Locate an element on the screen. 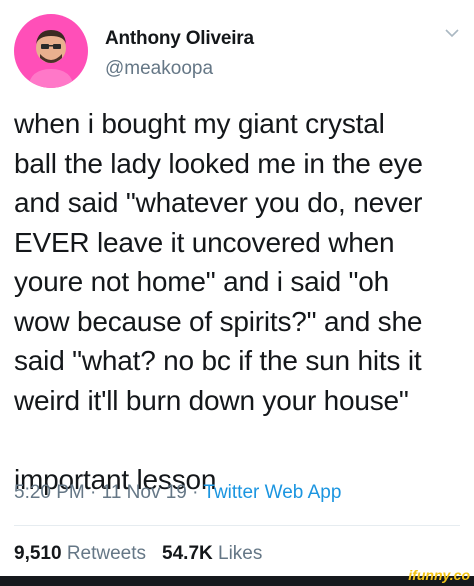 Image resolution: width=474 pixels, height=586 pixels. retweets-stat: 9,510 Retweets is located at coordinates (80, 553).